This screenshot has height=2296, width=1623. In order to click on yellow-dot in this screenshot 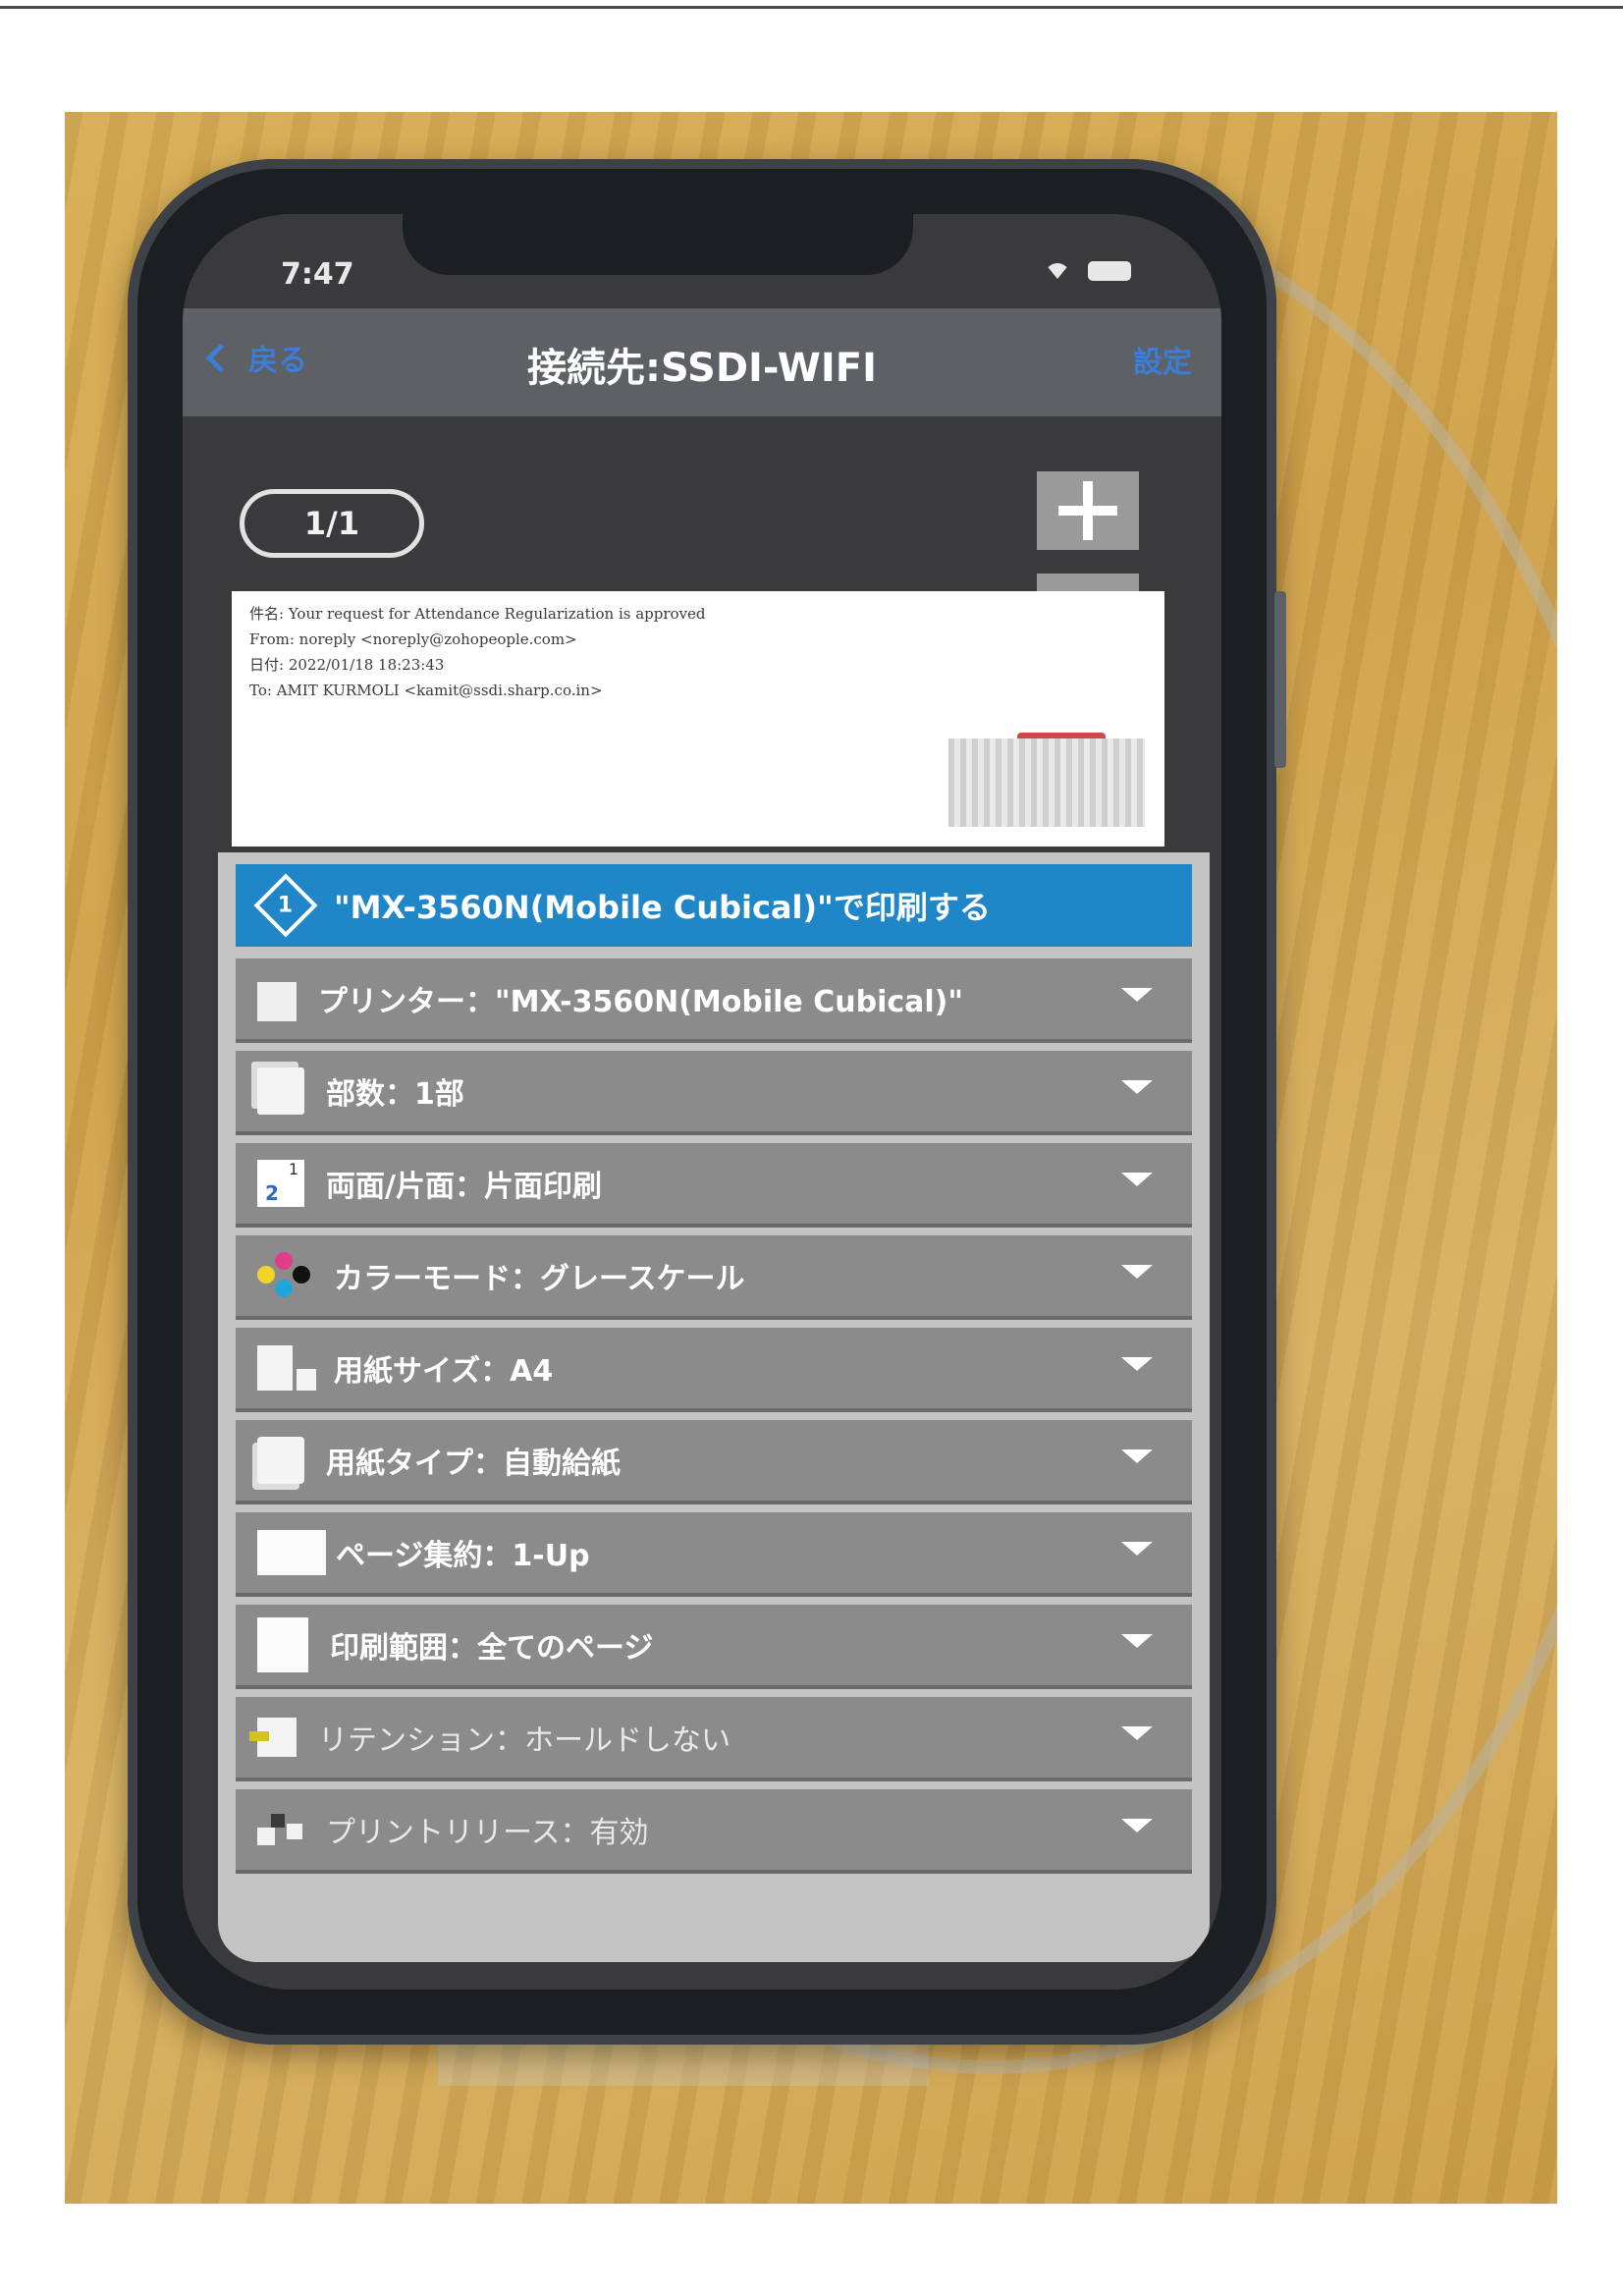, I will do `click(266, 1275)`.